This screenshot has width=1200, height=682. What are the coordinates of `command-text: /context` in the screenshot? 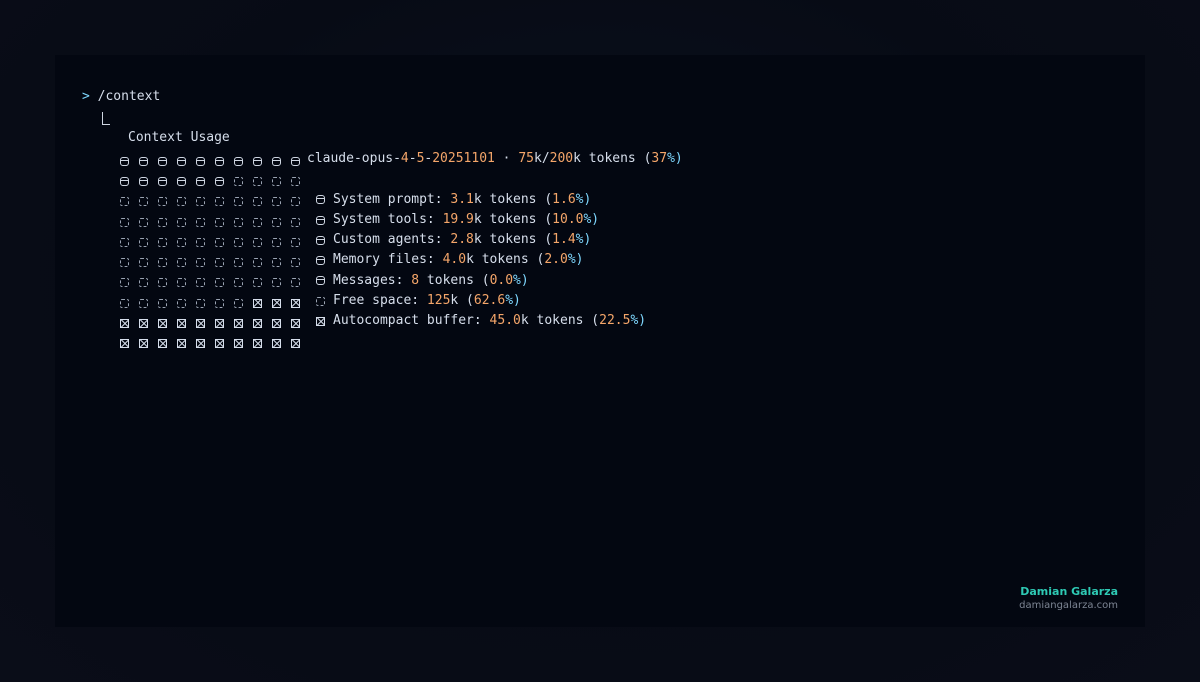 It's located at (129, 96).